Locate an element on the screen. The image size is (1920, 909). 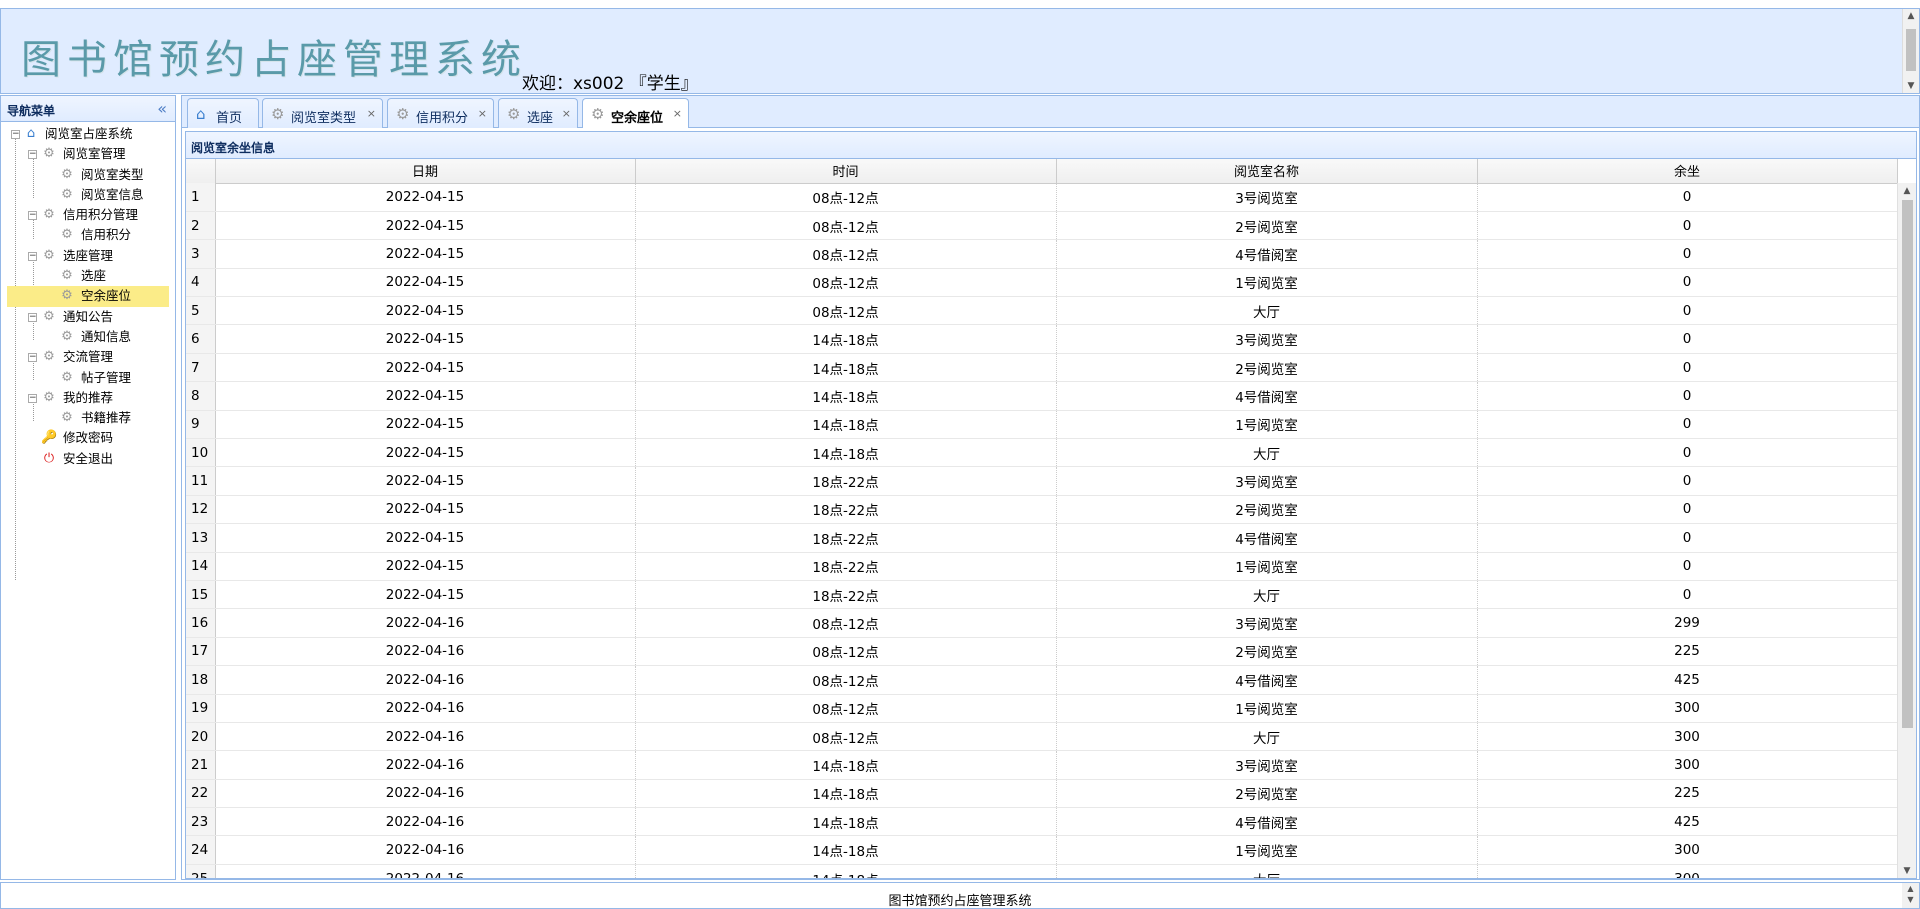
tree-item-select-seat: ⚙ 选座 is located at coordinates (88, 276).